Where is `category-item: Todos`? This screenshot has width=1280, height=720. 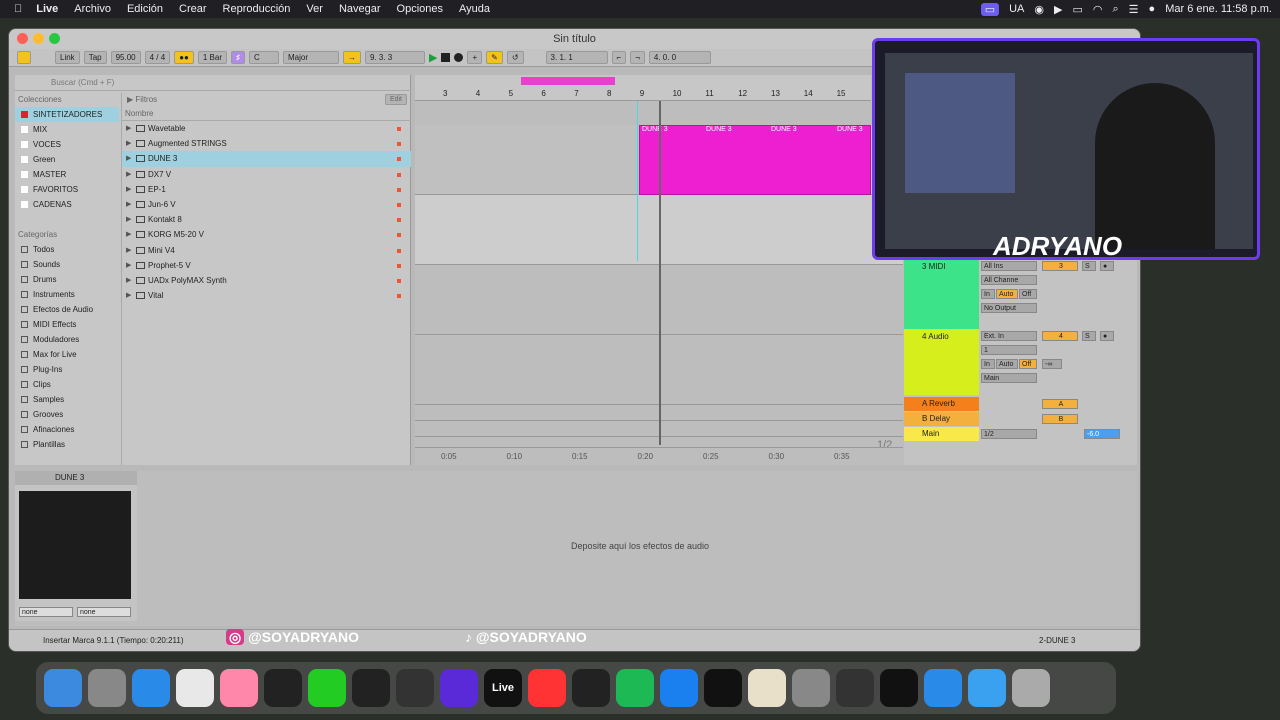 category-item: Todos is located at coordinates (67, 249).